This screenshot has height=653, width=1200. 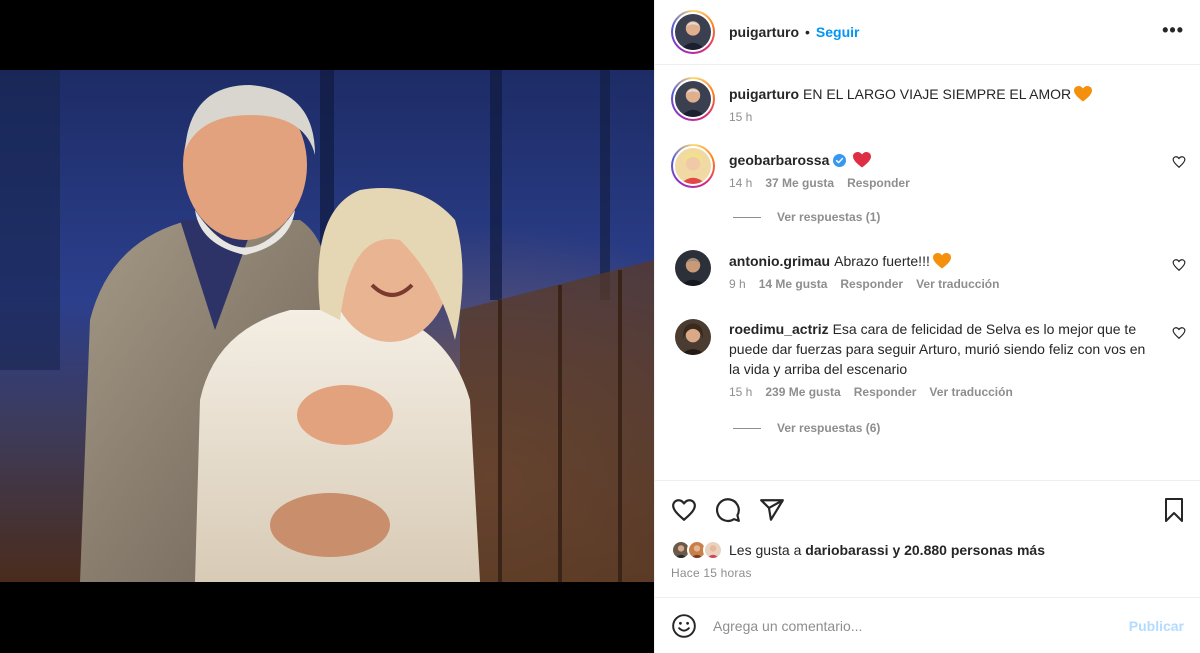 I want to click on share-icon, so click(x=772, y=510).